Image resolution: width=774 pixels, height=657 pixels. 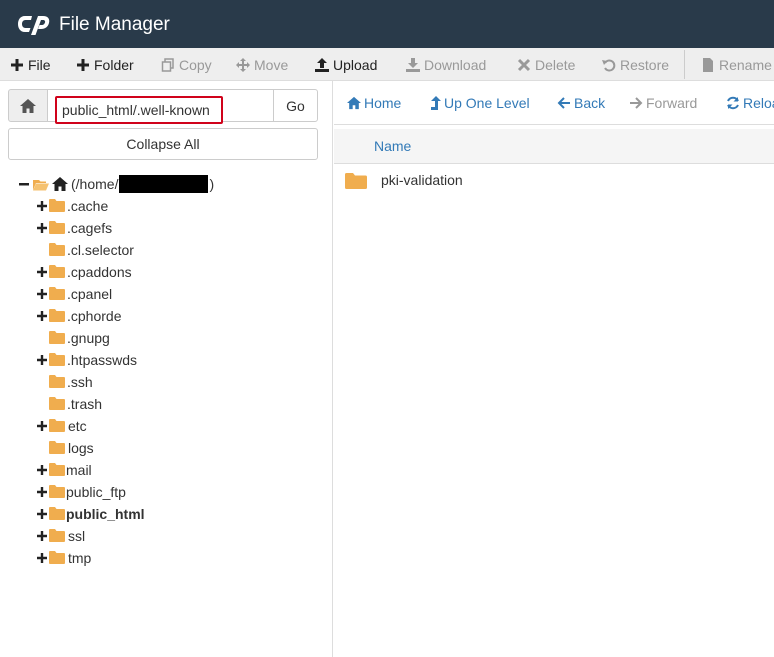 What do you see at coordinates (243, 64) in the screenshot?
I see `move-icon` at bounding box center [243, 64].